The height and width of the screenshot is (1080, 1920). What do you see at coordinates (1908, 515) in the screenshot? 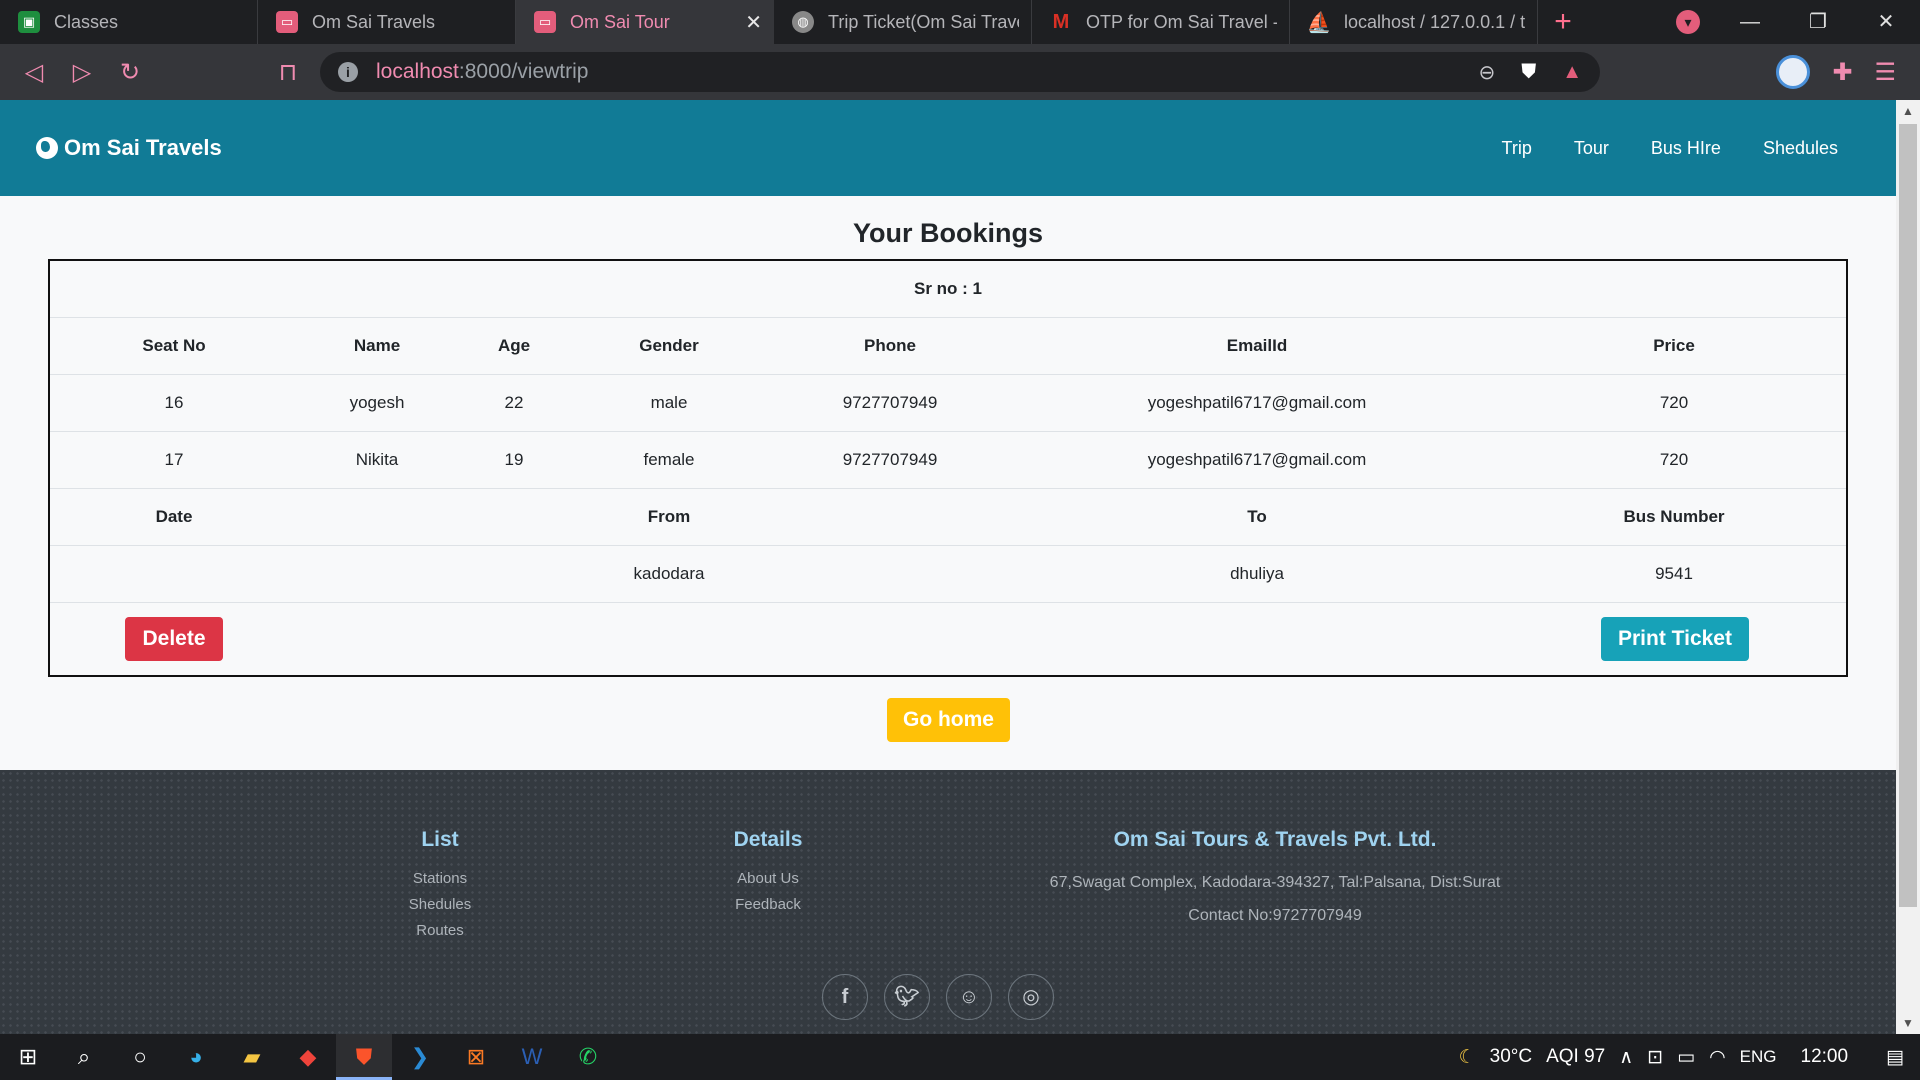
I see `scrollbar-thumb` at bounding box center [1908, 515].